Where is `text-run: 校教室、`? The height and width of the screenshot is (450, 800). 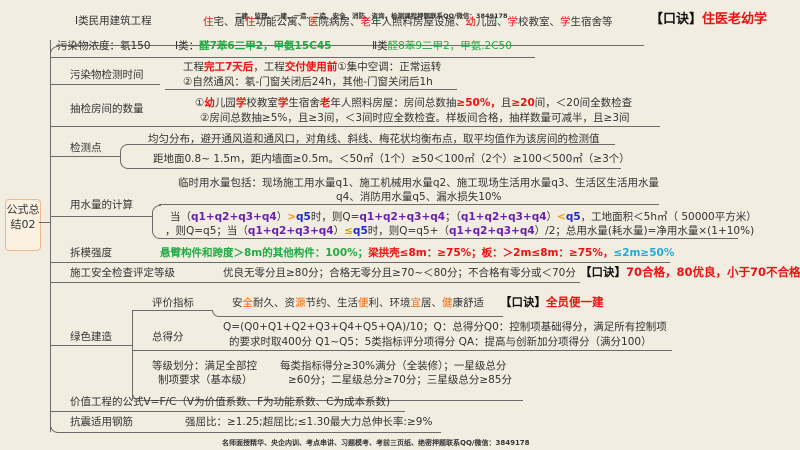 text-run: 校教室、 is located at coordinates (539, 22).